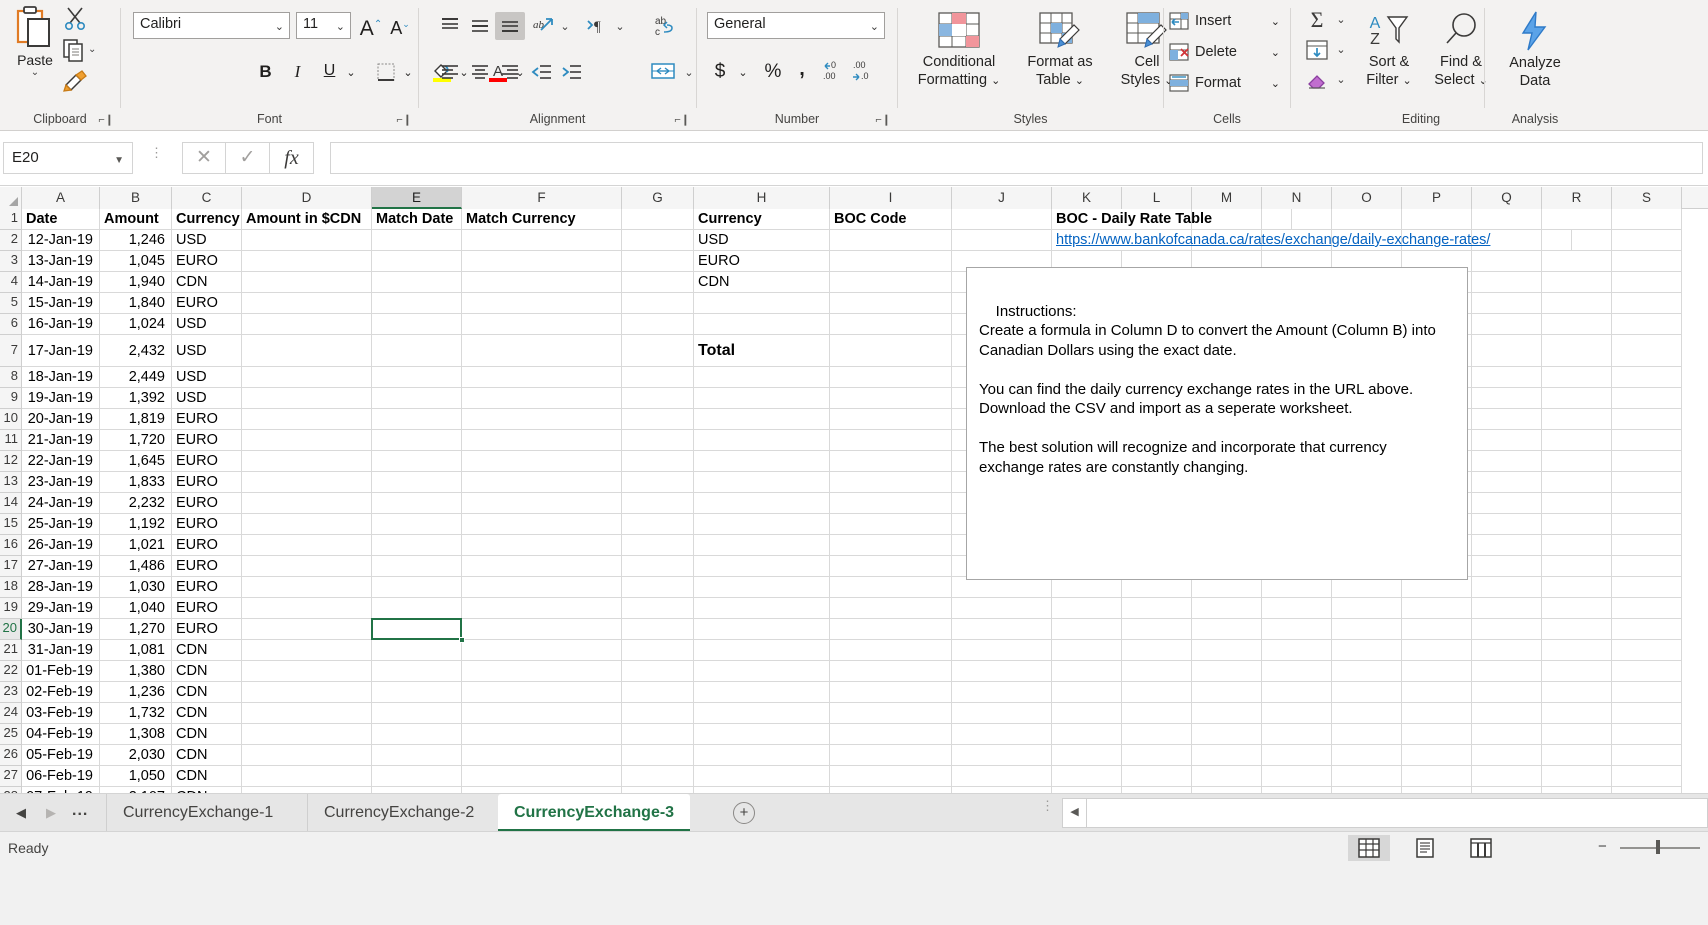 The width and height of the screenshot is (1708, 925). I want to click on cell-E25, so click(417, 734).